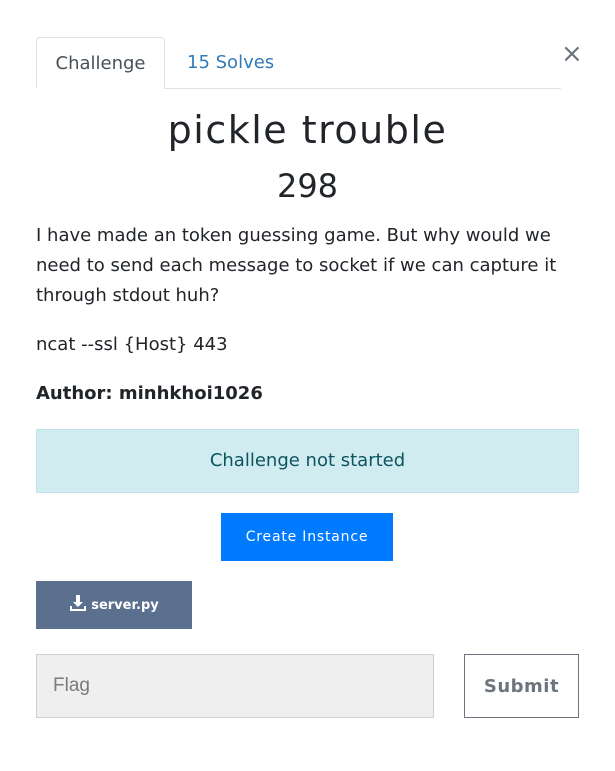 The image size is (615, 771). What do you see at coordinates (307, 186) in the screenshot?
I see `challenge-points: 298` at bounding box center [307, 186].